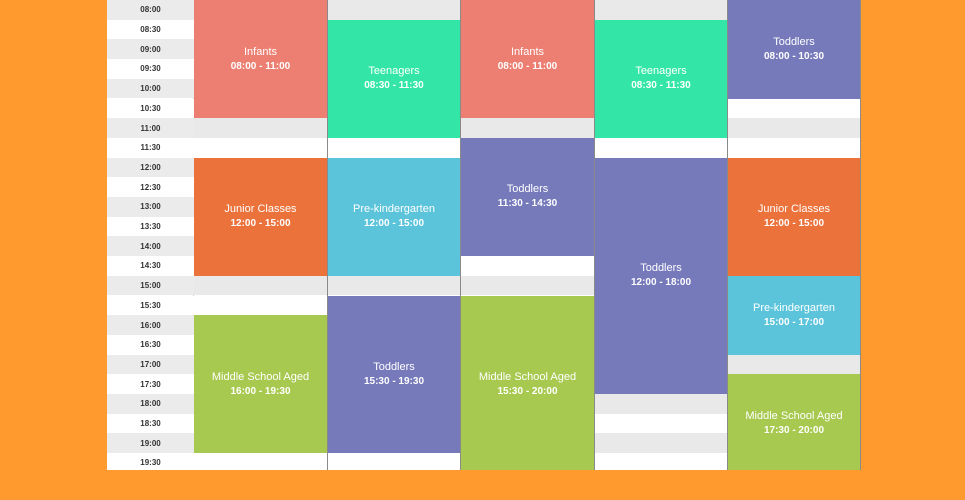 The width and height of the screenshot is (965, 500). Describe the element at coordinates (794, 56) in the screenshot. I see `event-time-range: 08:00 - 10:30` at that location.